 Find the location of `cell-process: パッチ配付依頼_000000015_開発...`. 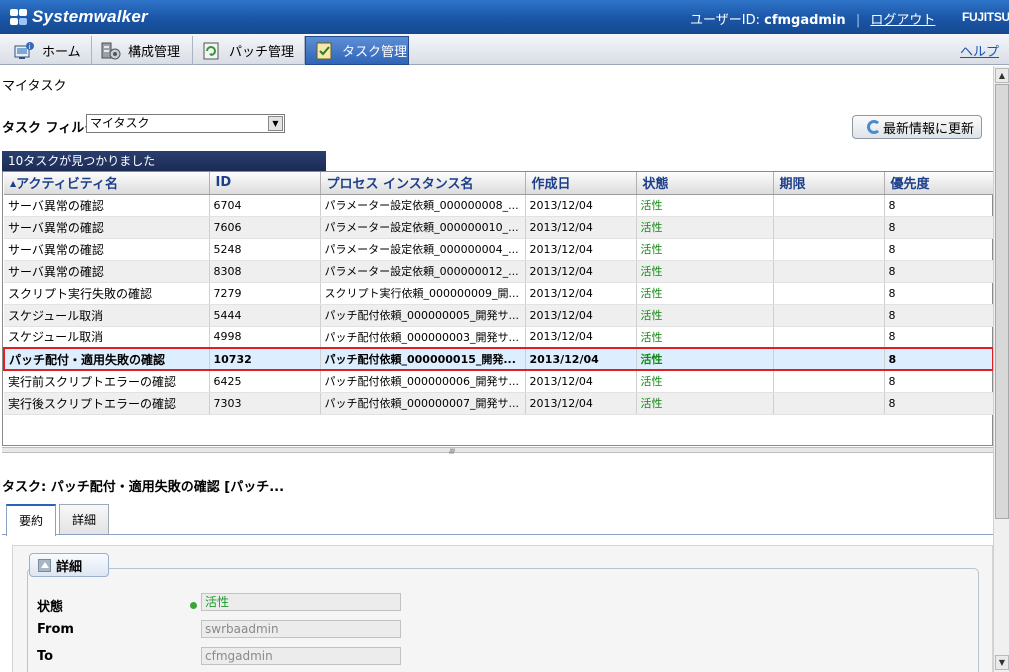

cell-process: パッチ配付依頼_000000015_開発... is located at coordinates (423, 359).